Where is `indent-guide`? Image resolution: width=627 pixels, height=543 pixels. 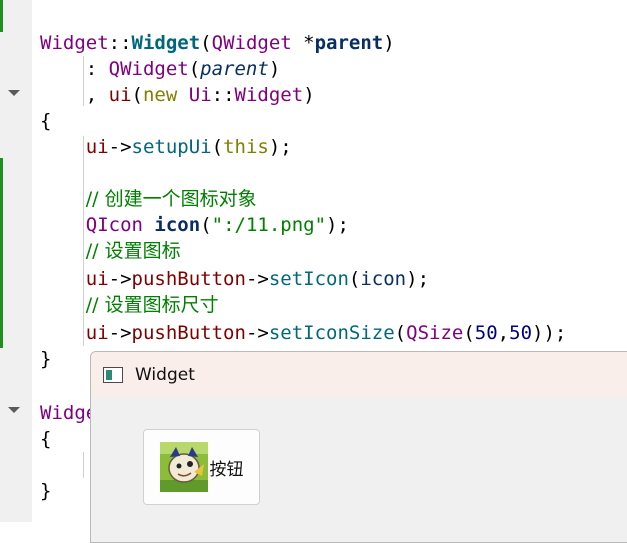
indent-guide is located at coordinates (83, 465).